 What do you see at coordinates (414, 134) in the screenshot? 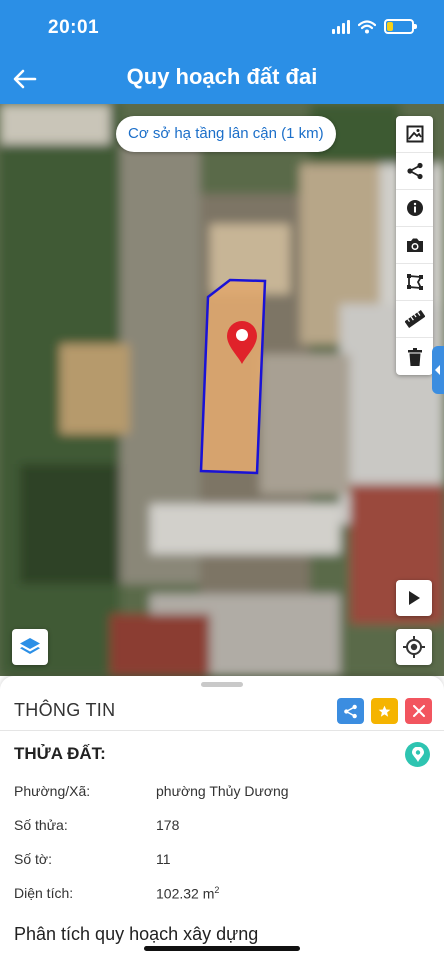
I see `image-icon` at bounding box center [414, 134].